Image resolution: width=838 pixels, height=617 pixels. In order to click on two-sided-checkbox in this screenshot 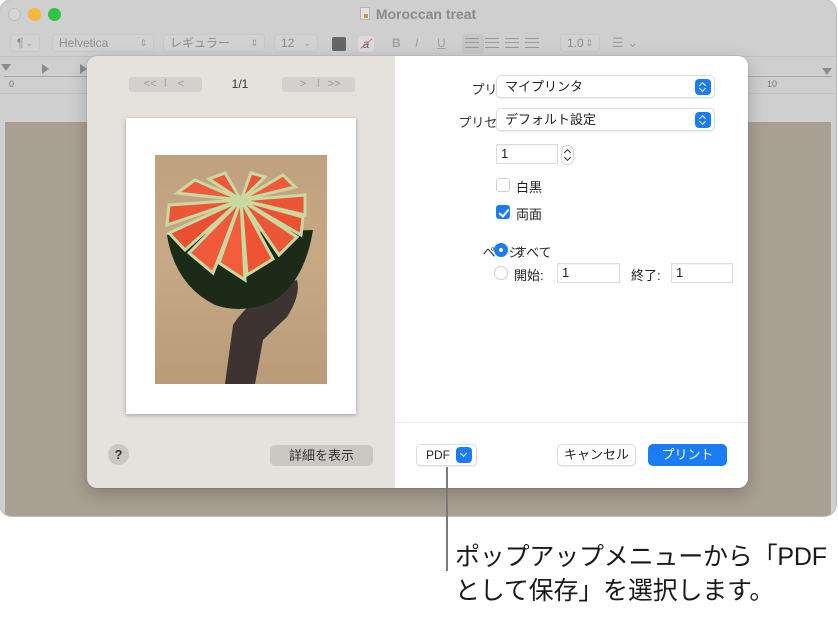, I will do `click(503, 212)`.